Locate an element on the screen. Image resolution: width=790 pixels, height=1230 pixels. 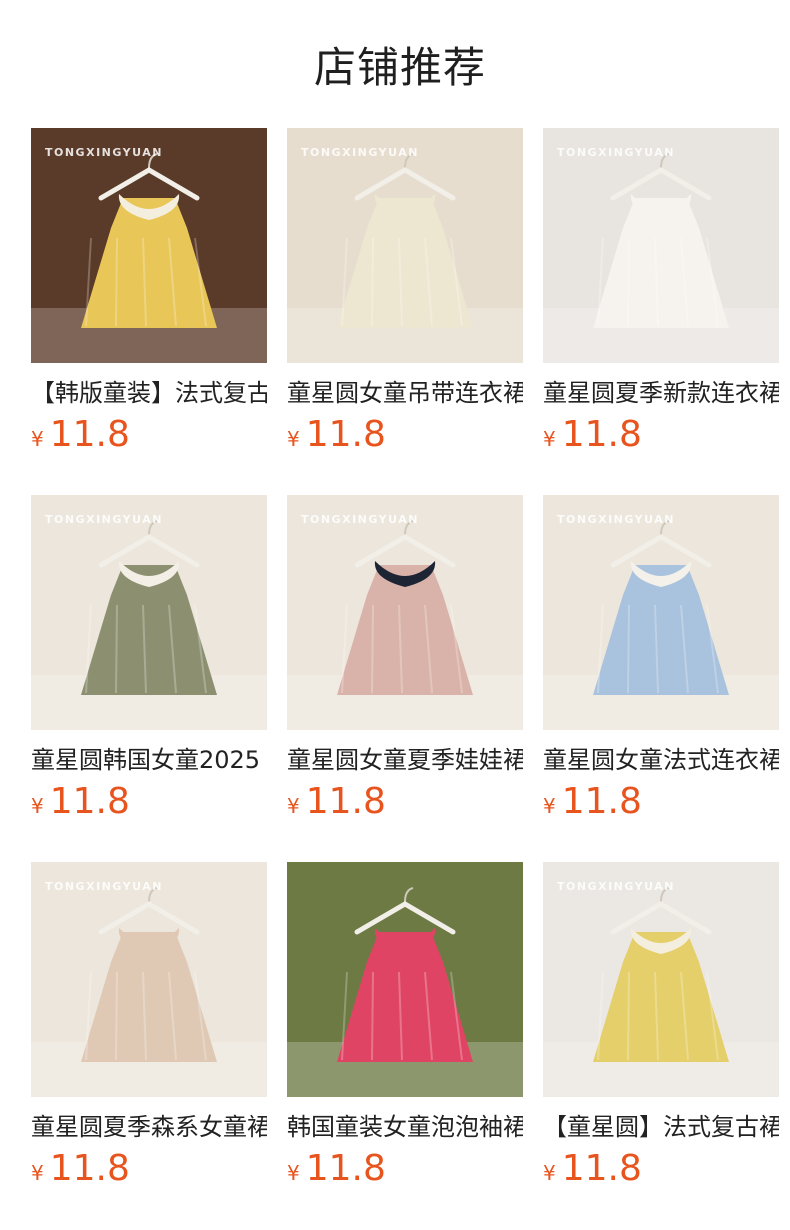
product-card: TONGXINGYUAN 【韩版童装】法式复古 ¥ 11.8 is located at coordinates (149, 311).